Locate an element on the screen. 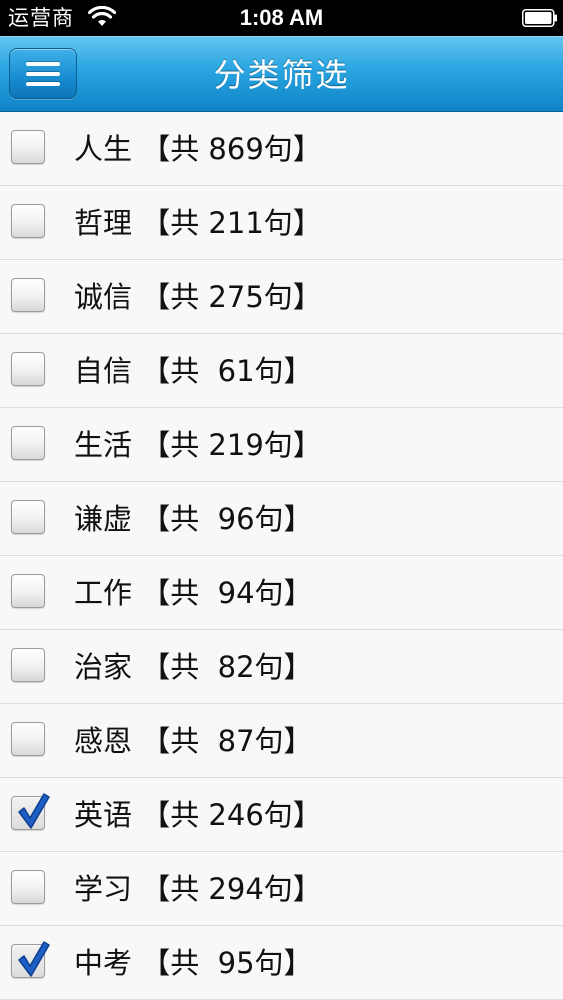 The width and height of the screenshot is (563, 1000). page-title: 分类筛选 is located at coordinates (281, 75).